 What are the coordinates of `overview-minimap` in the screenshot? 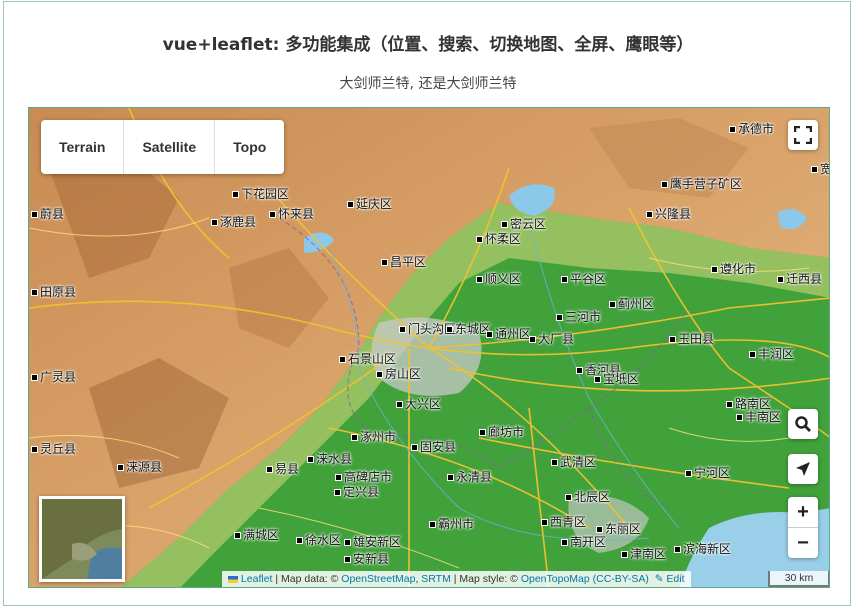 It's located at (82, 539).